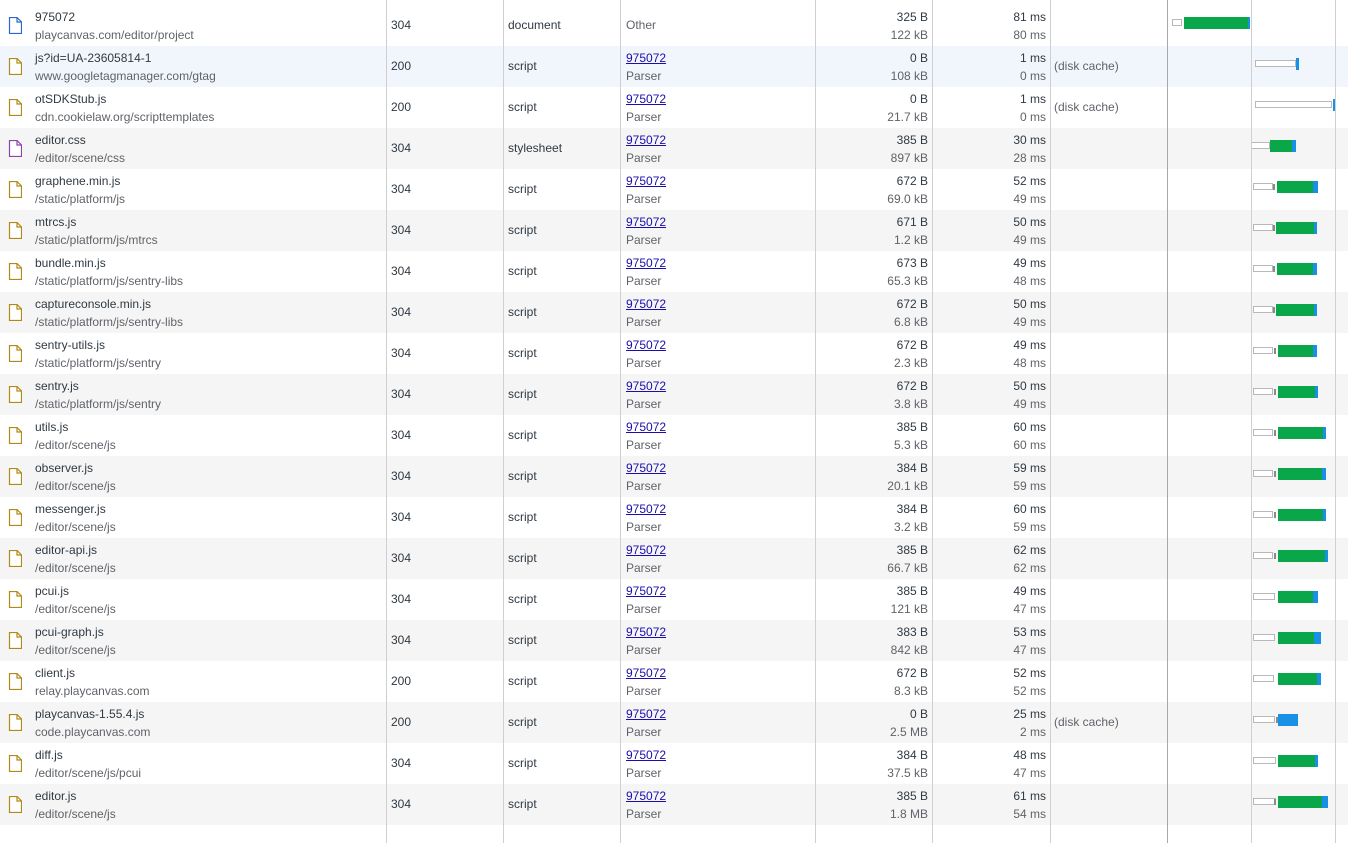  What do you see at coordinates (193, 517) in the screenshot?
I see `name-cell: messenger.js/editor/scene/js` at bounding box center [193, 517].